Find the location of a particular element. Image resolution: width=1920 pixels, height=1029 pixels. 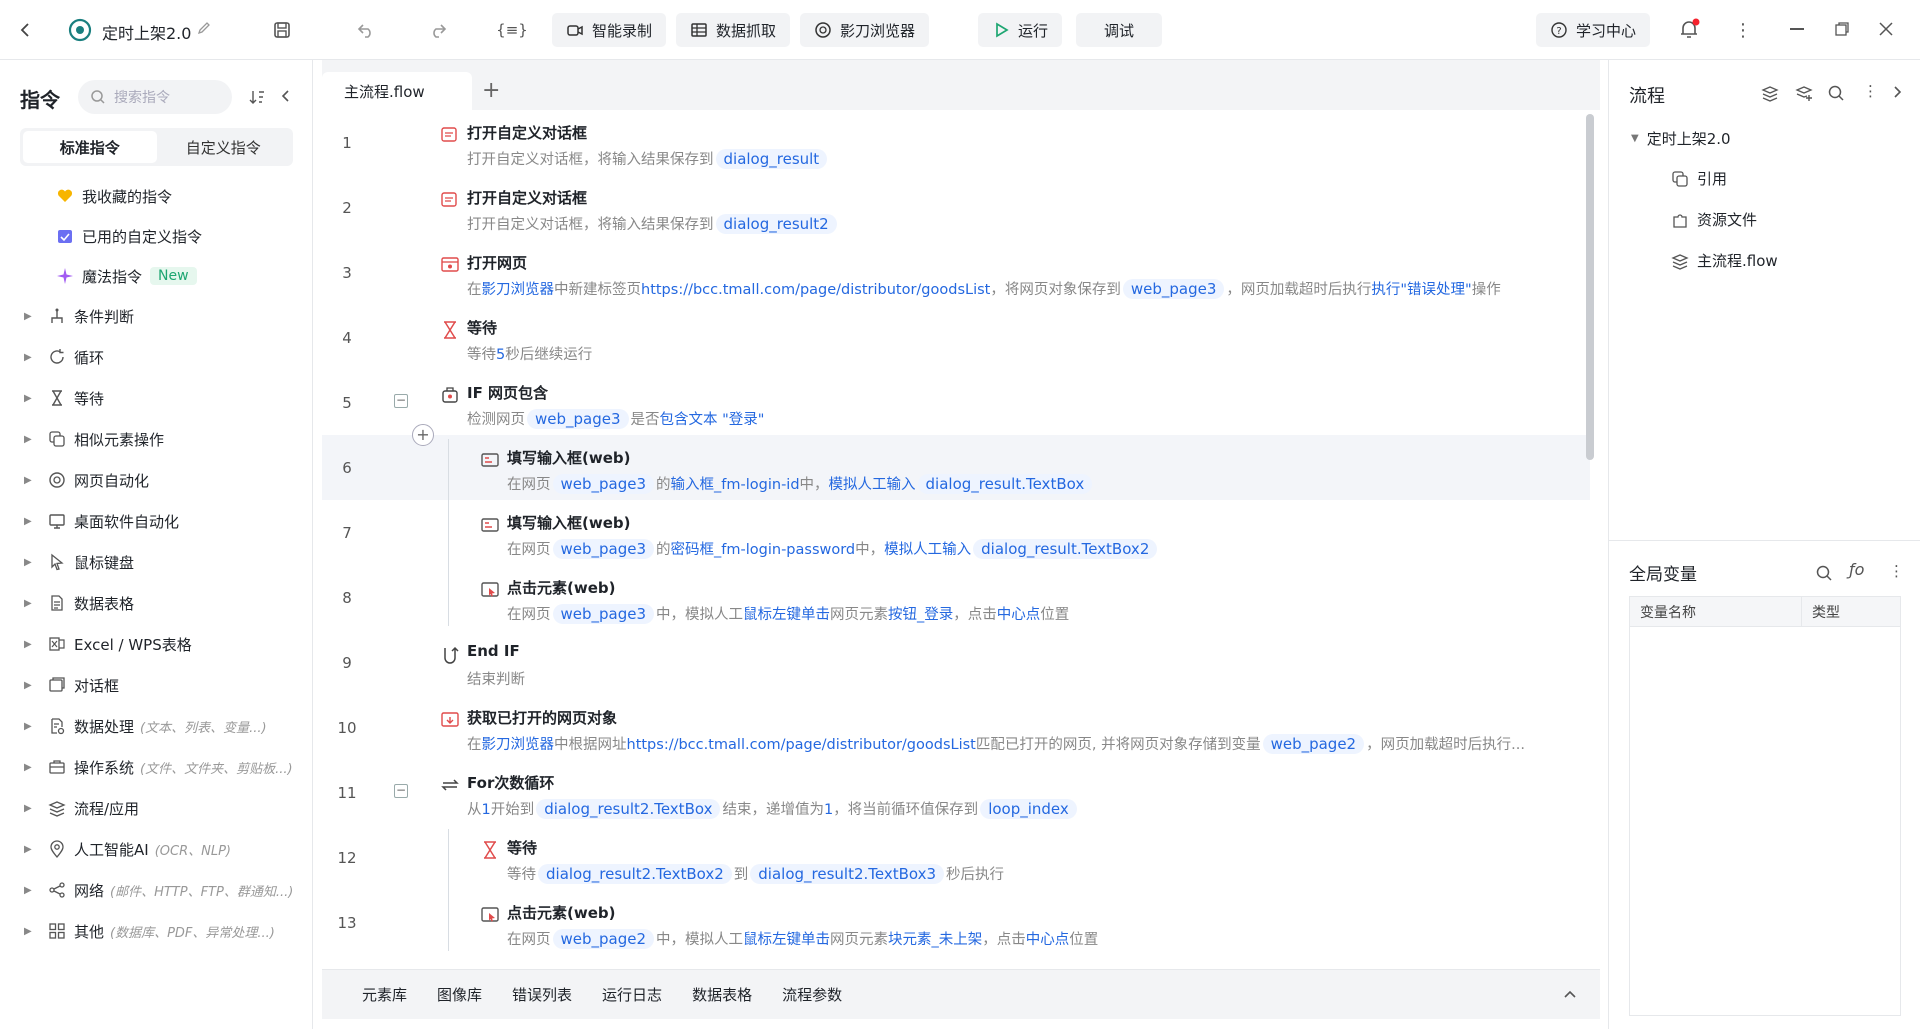

back-icon is located at coordinates (26, 30).